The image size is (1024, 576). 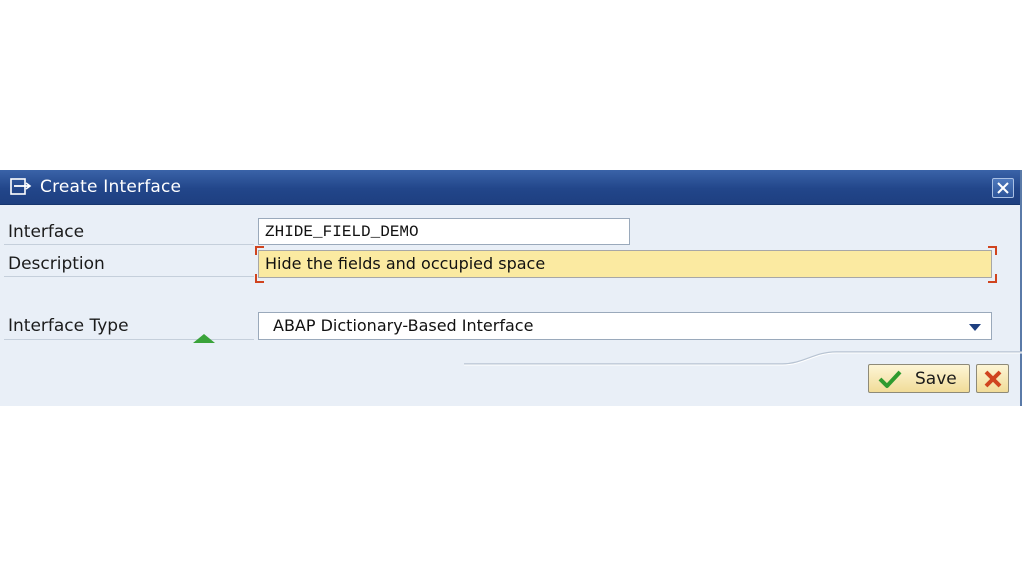 I want to click on dialog-titlebar: Create Interface, so click(x=510, y=187).